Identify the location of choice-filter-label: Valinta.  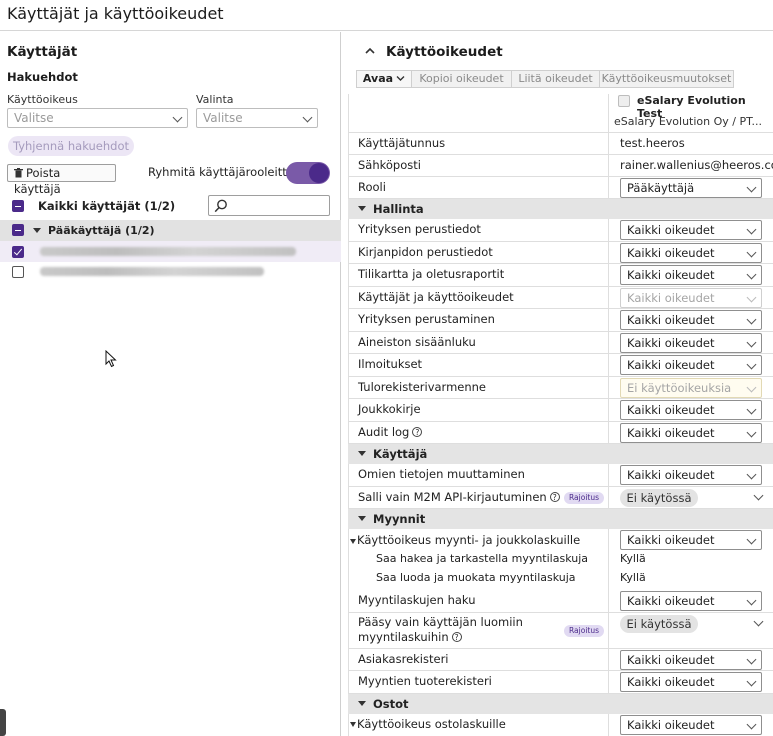
(215, 99).